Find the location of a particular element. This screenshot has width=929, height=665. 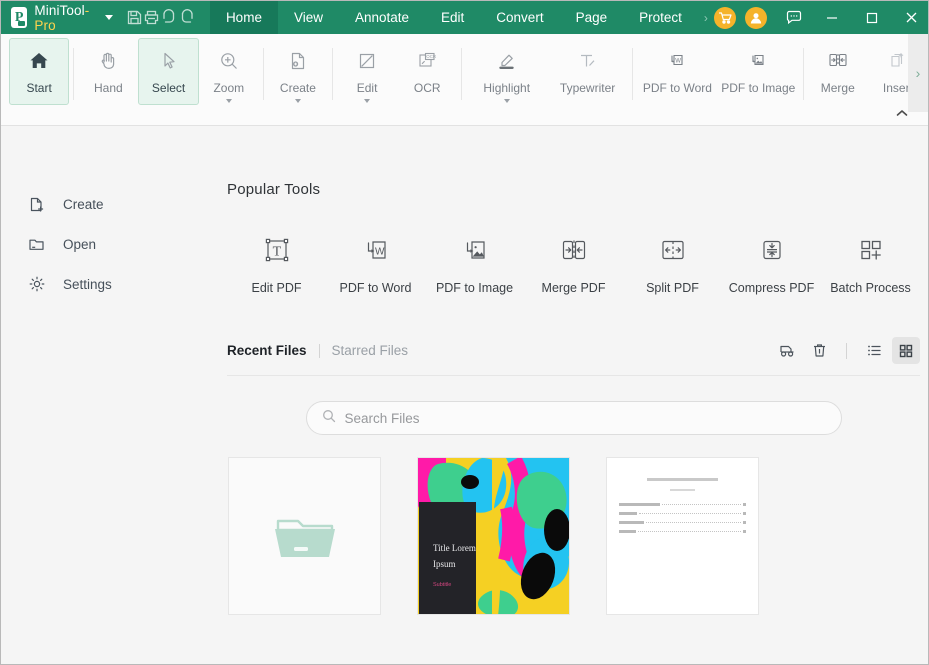

tool-label: Compress PDF is located at coordinates (771, 288).